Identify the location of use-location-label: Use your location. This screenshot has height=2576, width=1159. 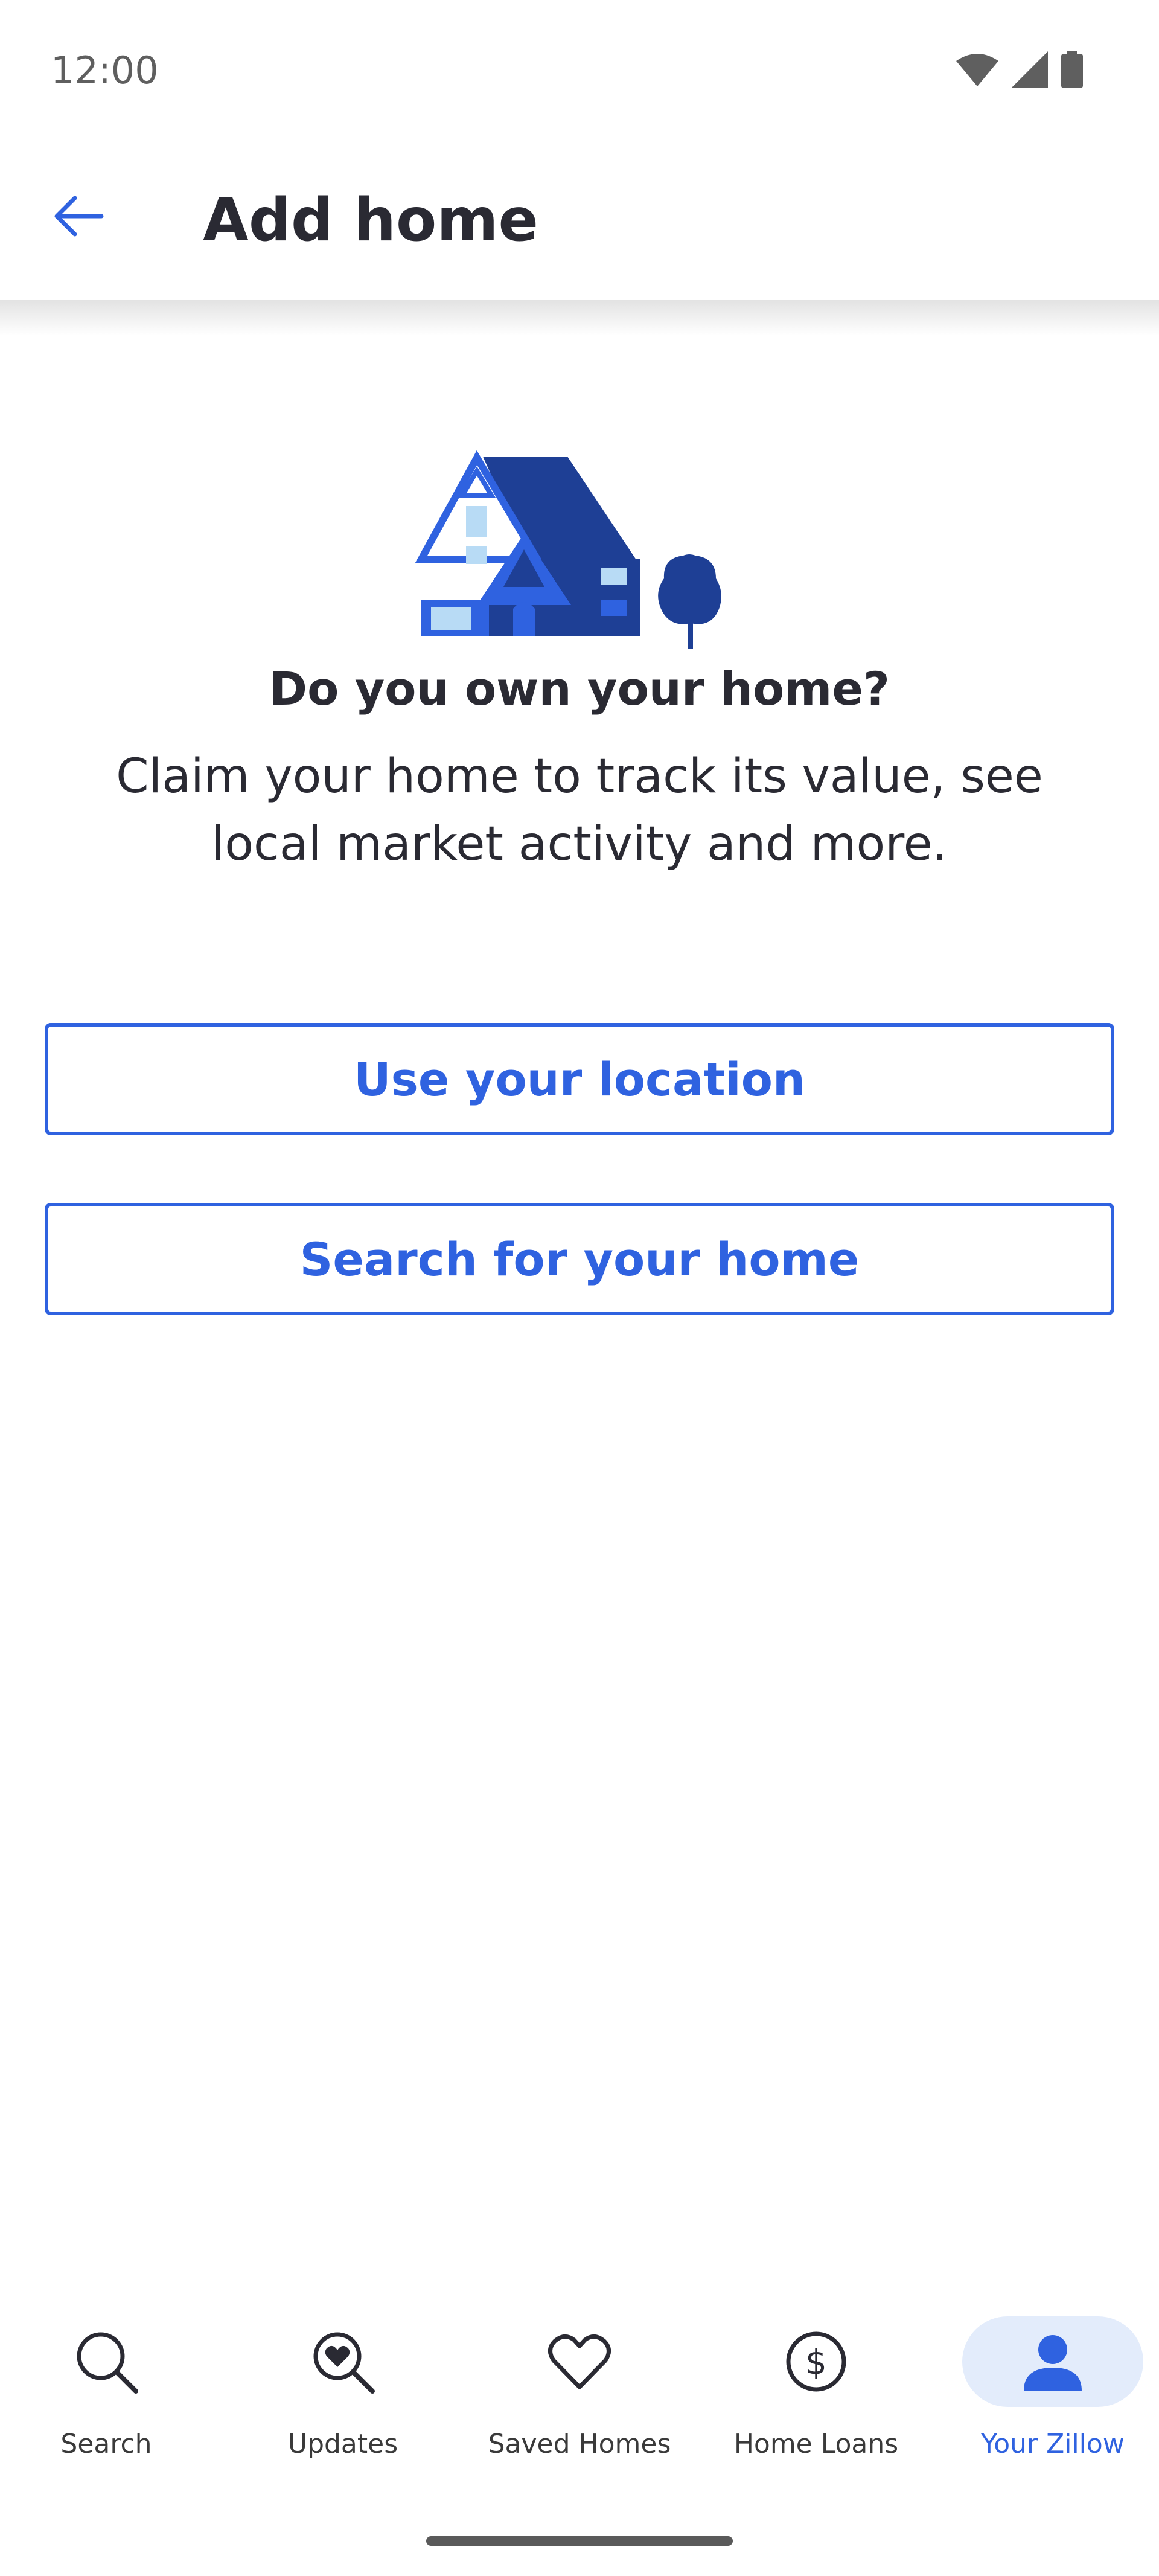
(579, 1079).